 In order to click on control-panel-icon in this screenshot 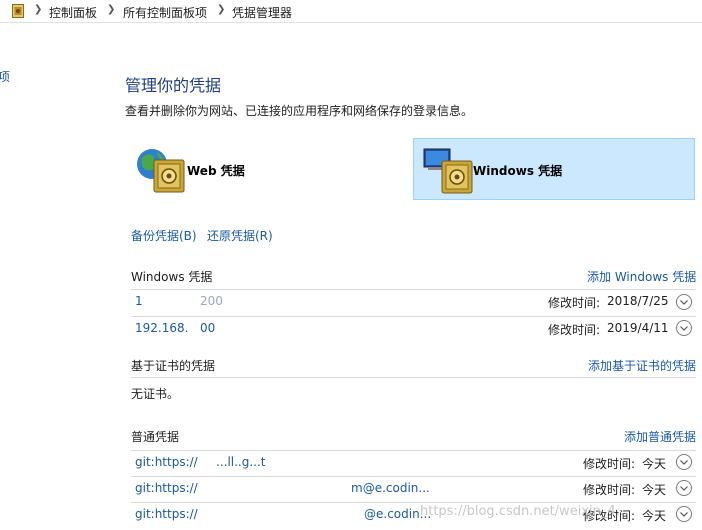, I will do `click(18, 11)`.